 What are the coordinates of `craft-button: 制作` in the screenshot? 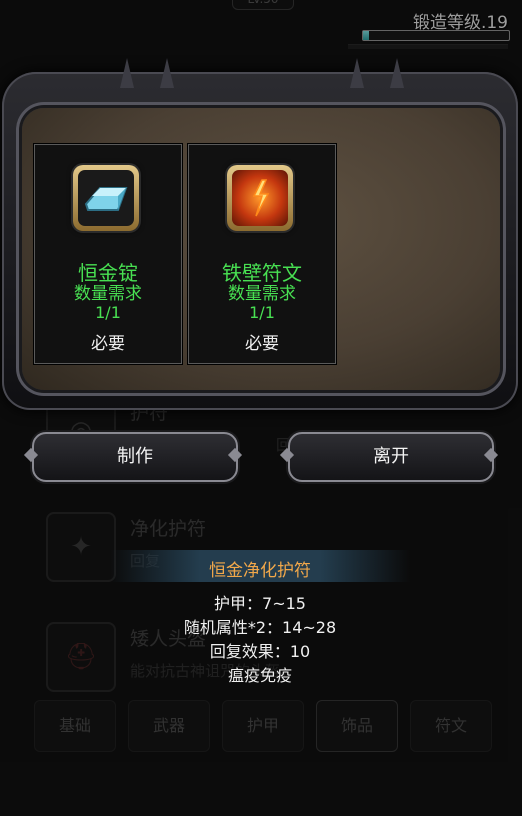 It's located at (135, 457).